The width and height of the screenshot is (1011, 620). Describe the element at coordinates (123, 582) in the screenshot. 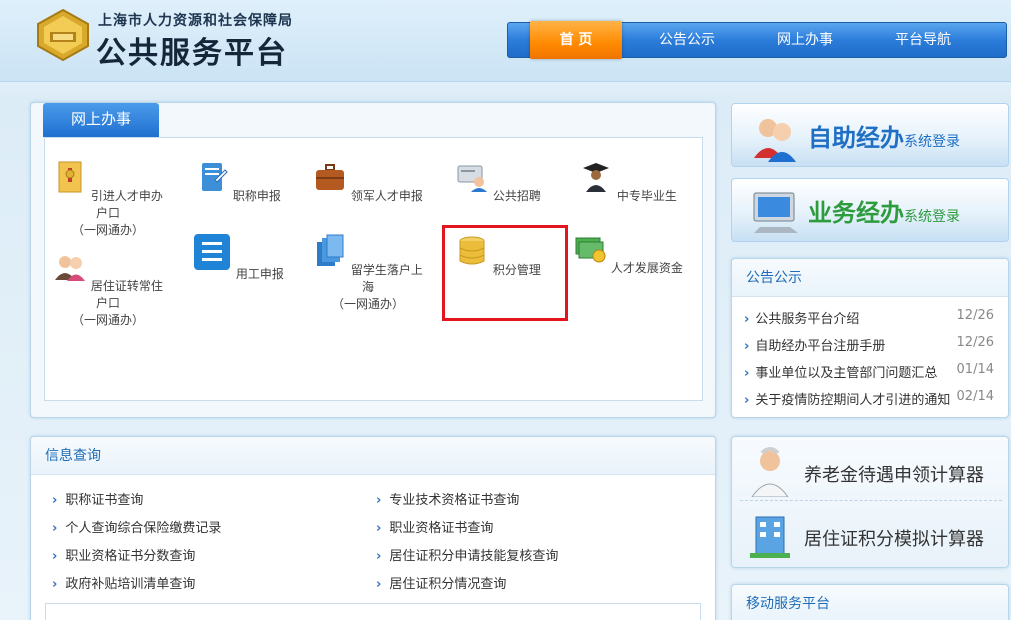

I see `query-training-list: 政府补贴培训清单查询` at that location.